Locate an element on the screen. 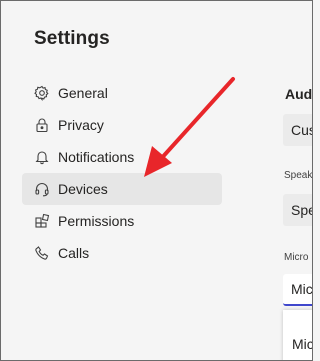 The image size is (320, 361). phone-icon is located at coordinates (42, 253).